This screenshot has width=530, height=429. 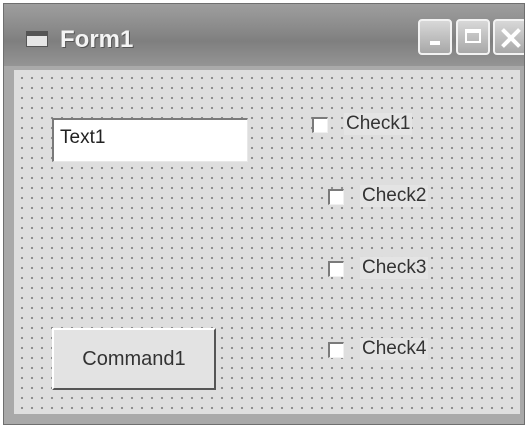 What do you see at coordinates (264, 35) in the screenshot?
I see `title-bar: Form1` at bounding box center [264, 35].